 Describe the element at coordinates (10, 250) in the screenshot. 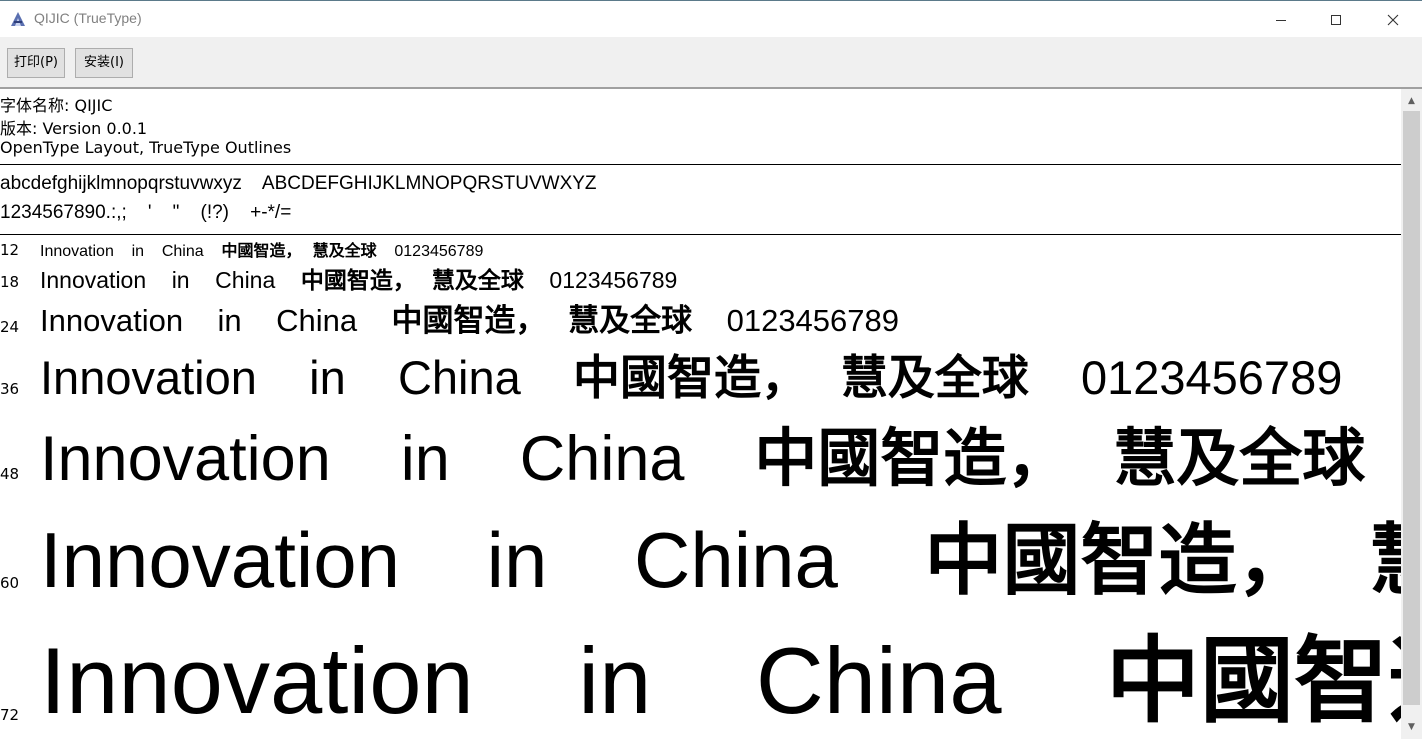

I see `size-label: 12` at that location.